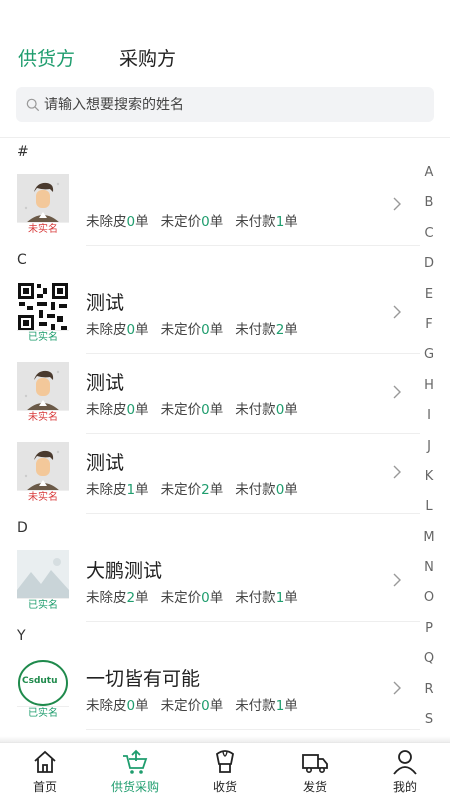  Describe the element at coordinates (45, 761) in the screenshot. I see `home-icon` at that location.